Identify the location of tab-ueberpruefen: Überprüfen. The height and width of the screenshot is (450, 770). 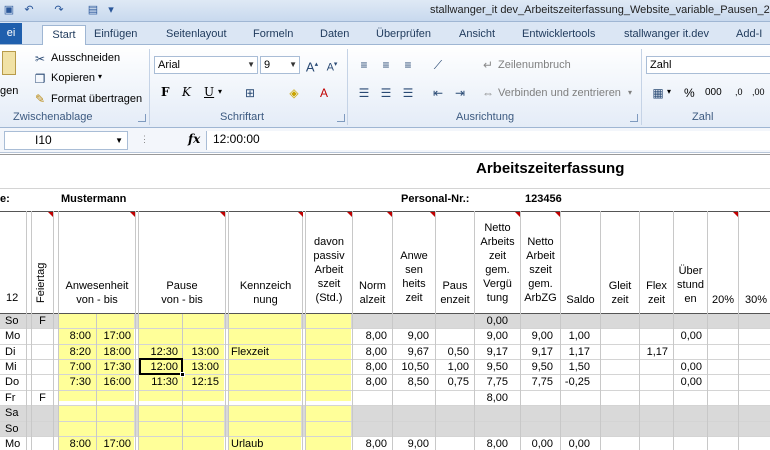
(403, 35).